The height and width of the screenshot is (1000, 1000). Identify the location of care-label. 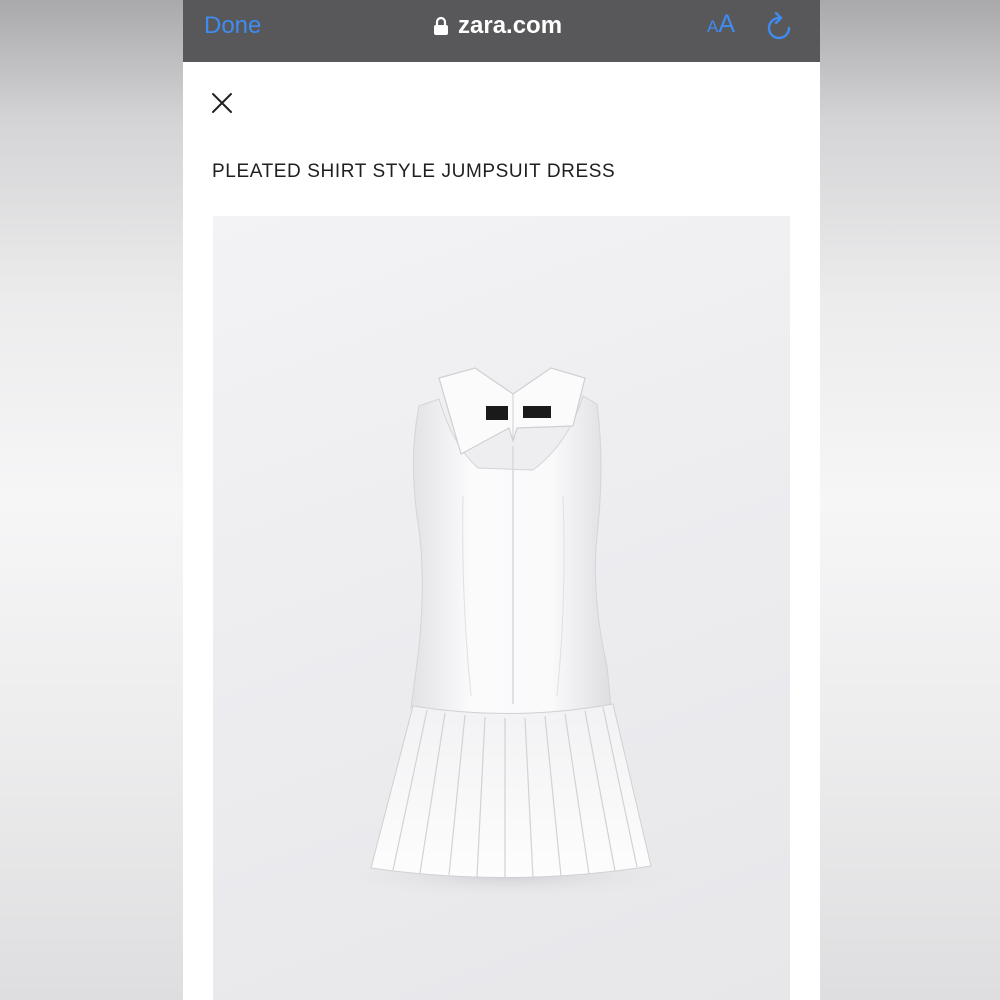
(537, 412).